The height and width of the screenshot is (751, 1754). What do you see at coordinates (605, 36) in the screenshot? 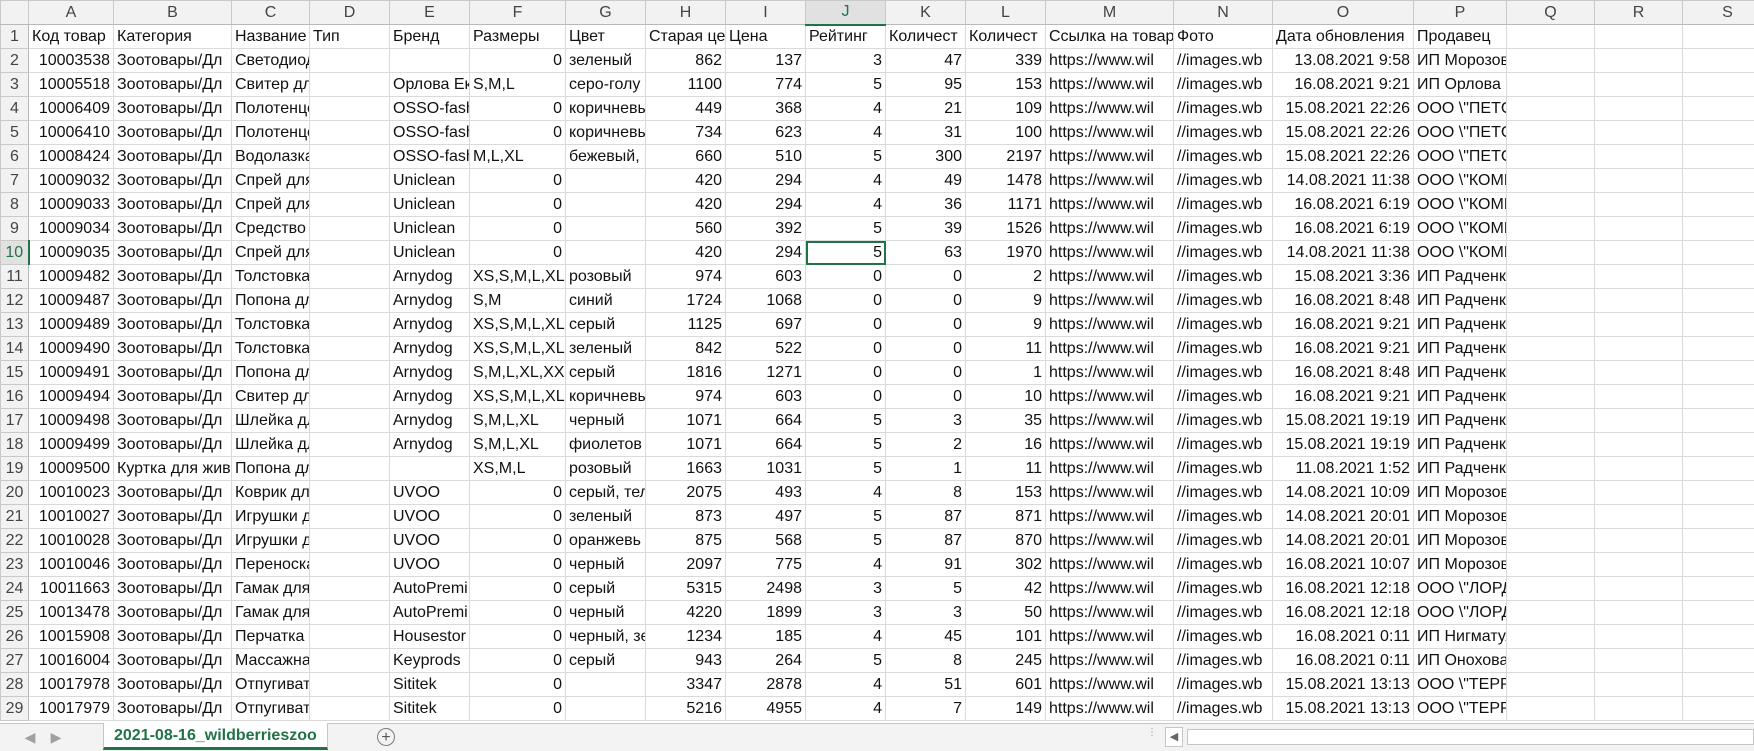
I see `header-cell: Цвет` at bounding box center [605, 36].